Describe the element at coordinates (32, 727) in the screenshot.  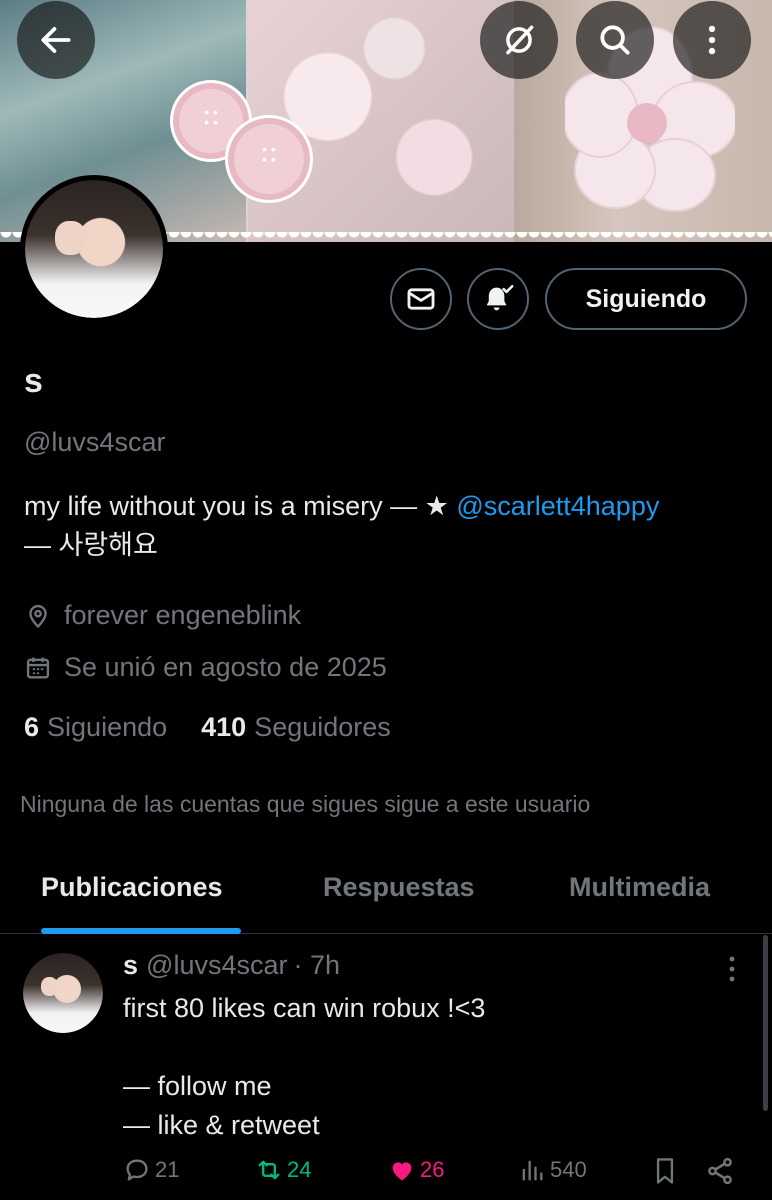
I see `following-count: 6` at that location.